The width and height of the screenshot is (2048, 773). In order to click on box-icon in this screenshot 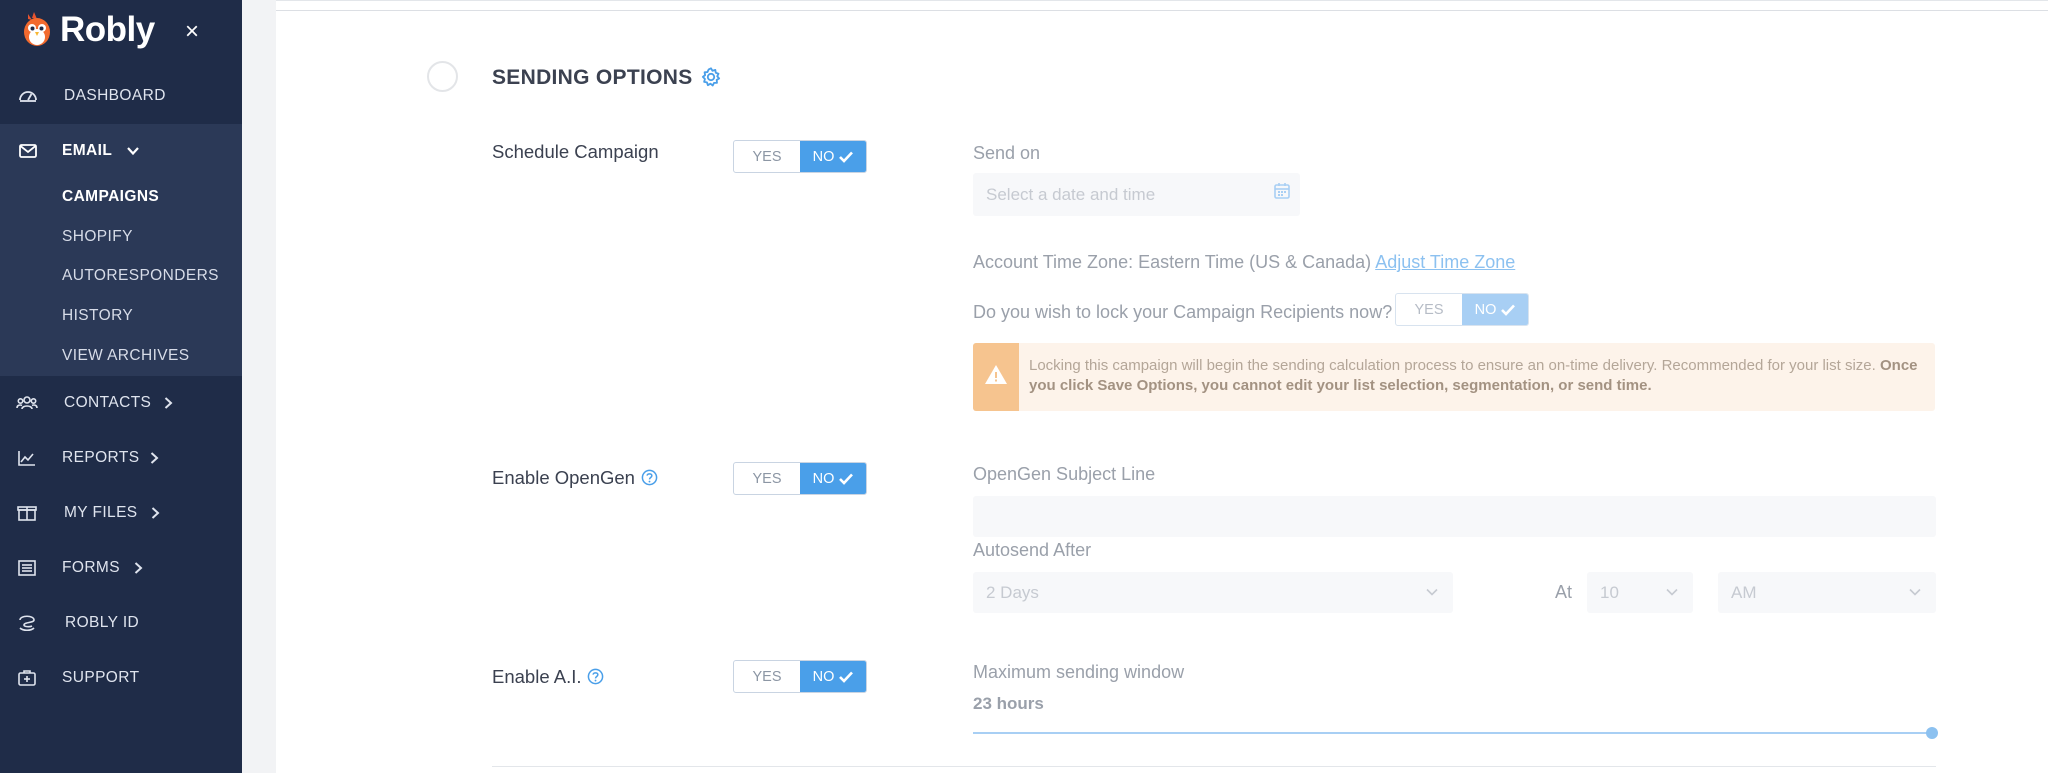, I will do `click(27, 513)`.